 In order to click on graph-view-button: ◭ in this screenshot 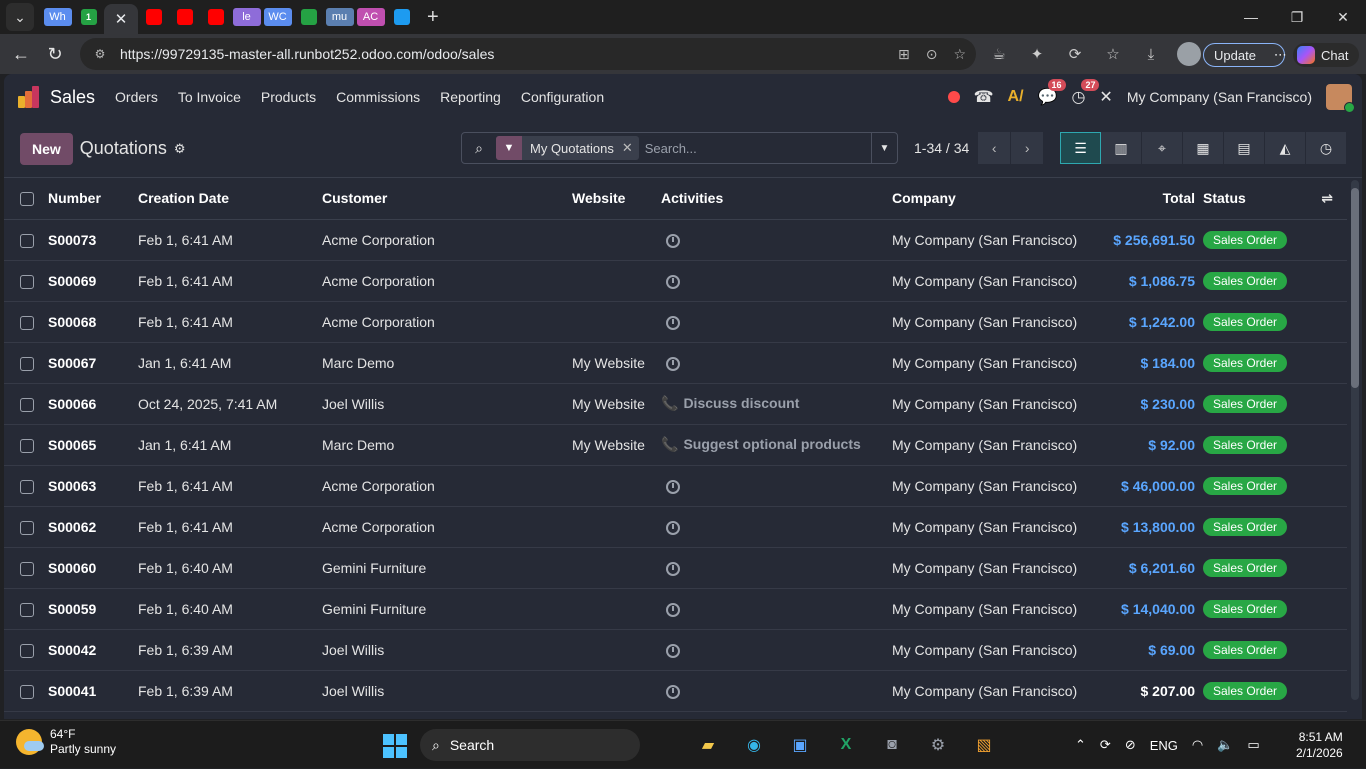, I will do `click(1285, 148)`.